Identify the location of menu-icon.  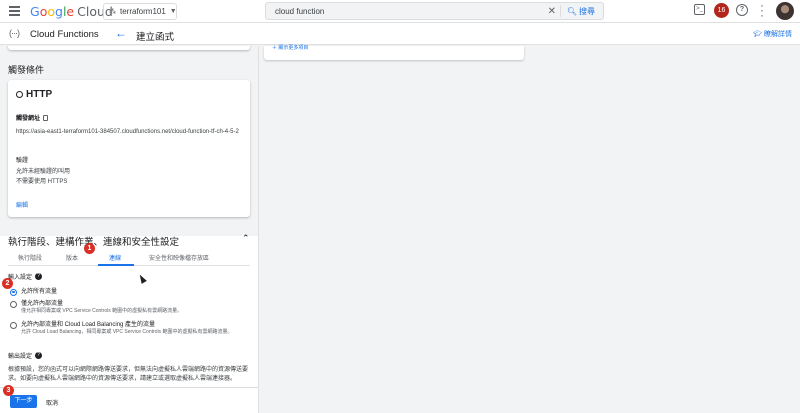
(14, 11).